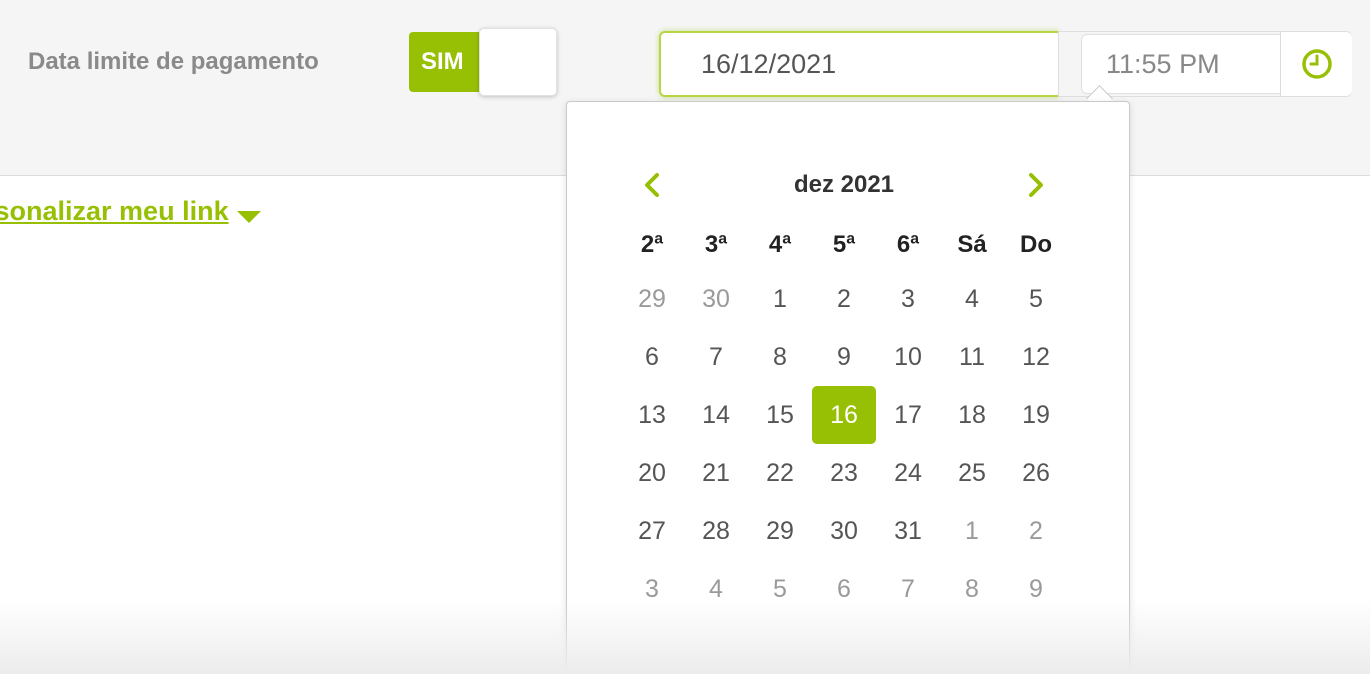 Image resolution: width=1370 pixels, height=674 pixels. What do you see at coordinates (908, 473) in the screenshot?
I see `calendar-day: 24` at bounding box center [908, 473].